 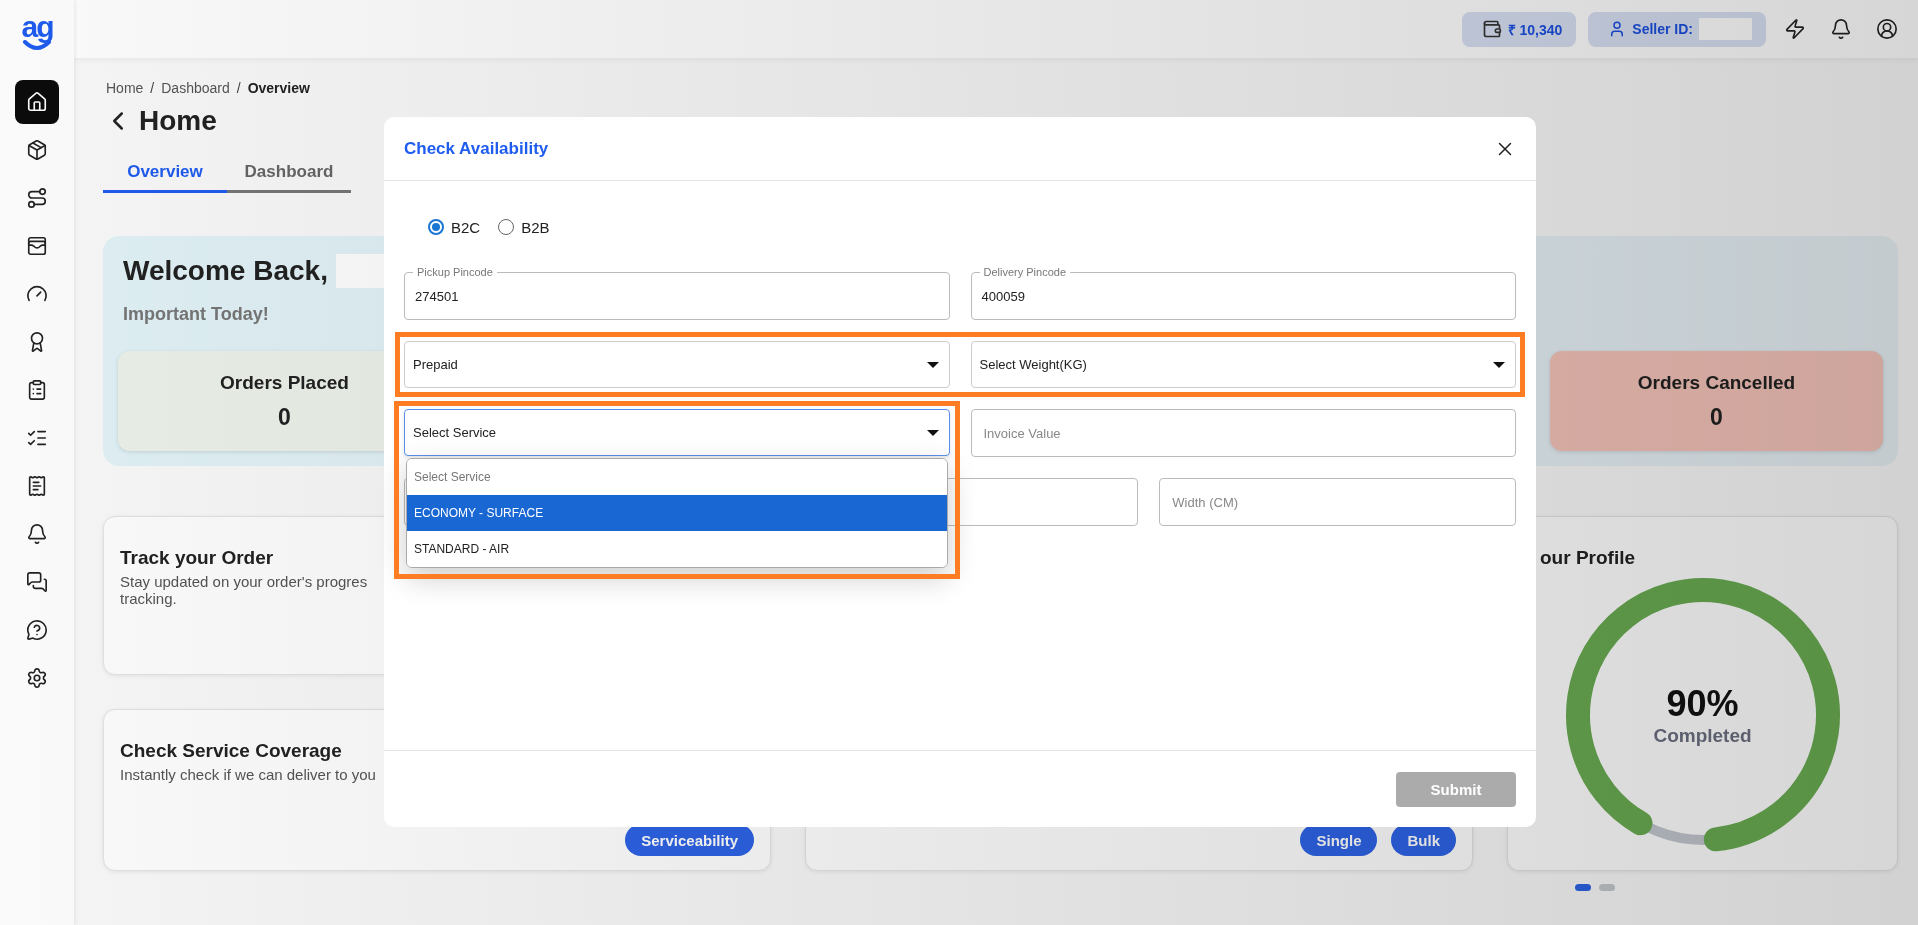 I want to click on card-title: Check Service Coverage, so click(x=231, y=751).